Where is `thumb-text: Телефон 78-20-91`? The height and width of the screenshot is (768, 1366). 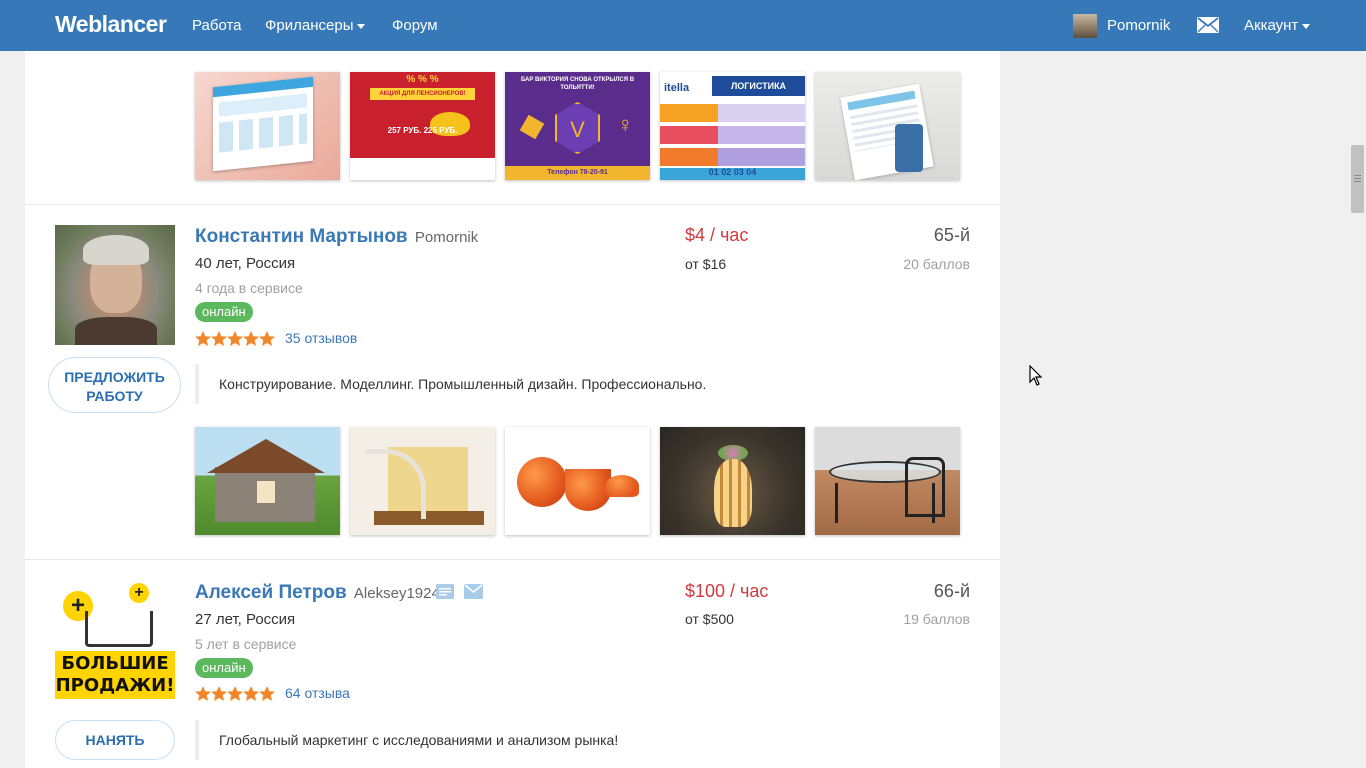 thumb-text: Телефон 78-20-91 is located at coordinates (577, 173).